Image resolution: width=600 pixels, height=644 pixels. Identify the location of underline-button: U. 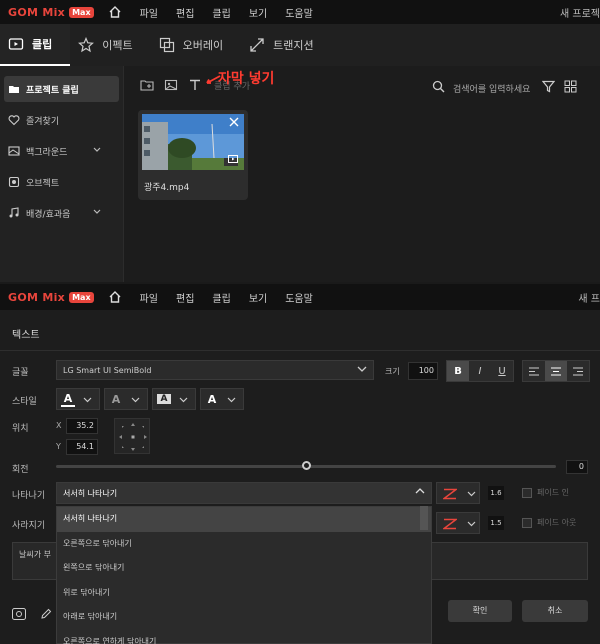
(502, 371).